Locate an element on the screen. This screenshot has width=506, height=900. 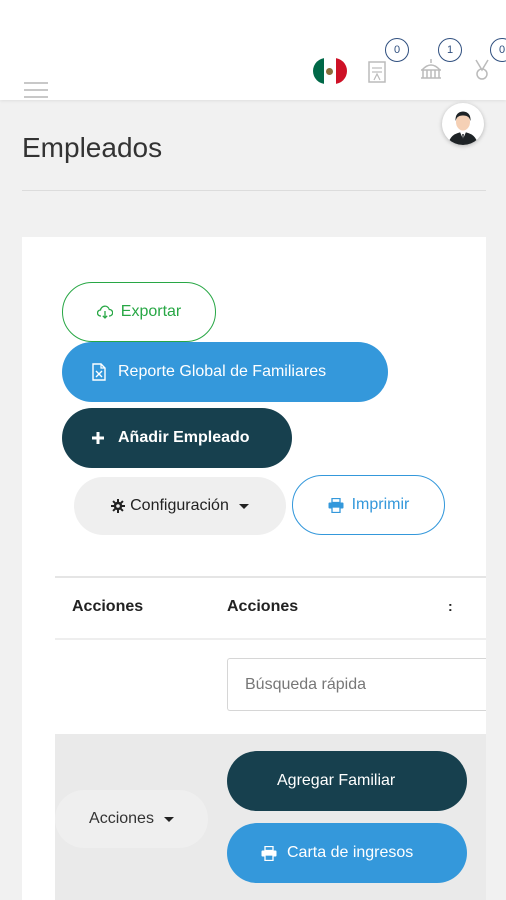
configuration-dropdown: Configuración is located at coordinates (180, 506).